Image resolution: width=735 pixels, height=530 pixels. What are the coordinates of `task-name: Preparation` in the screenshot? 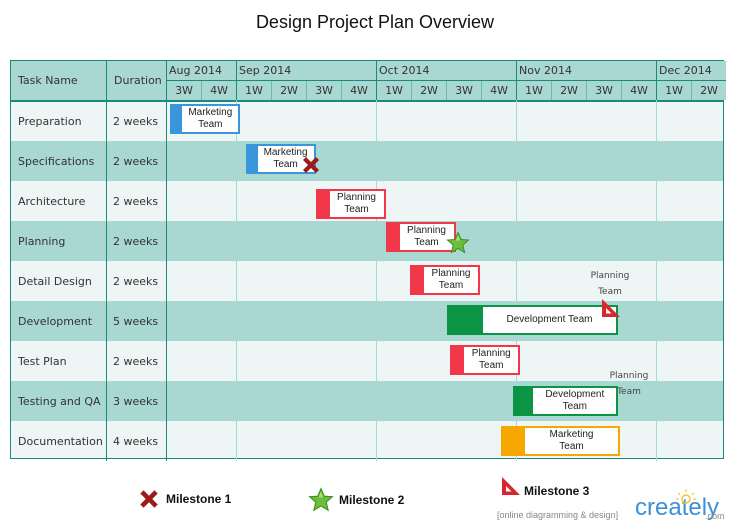 It's located at (50, 121).